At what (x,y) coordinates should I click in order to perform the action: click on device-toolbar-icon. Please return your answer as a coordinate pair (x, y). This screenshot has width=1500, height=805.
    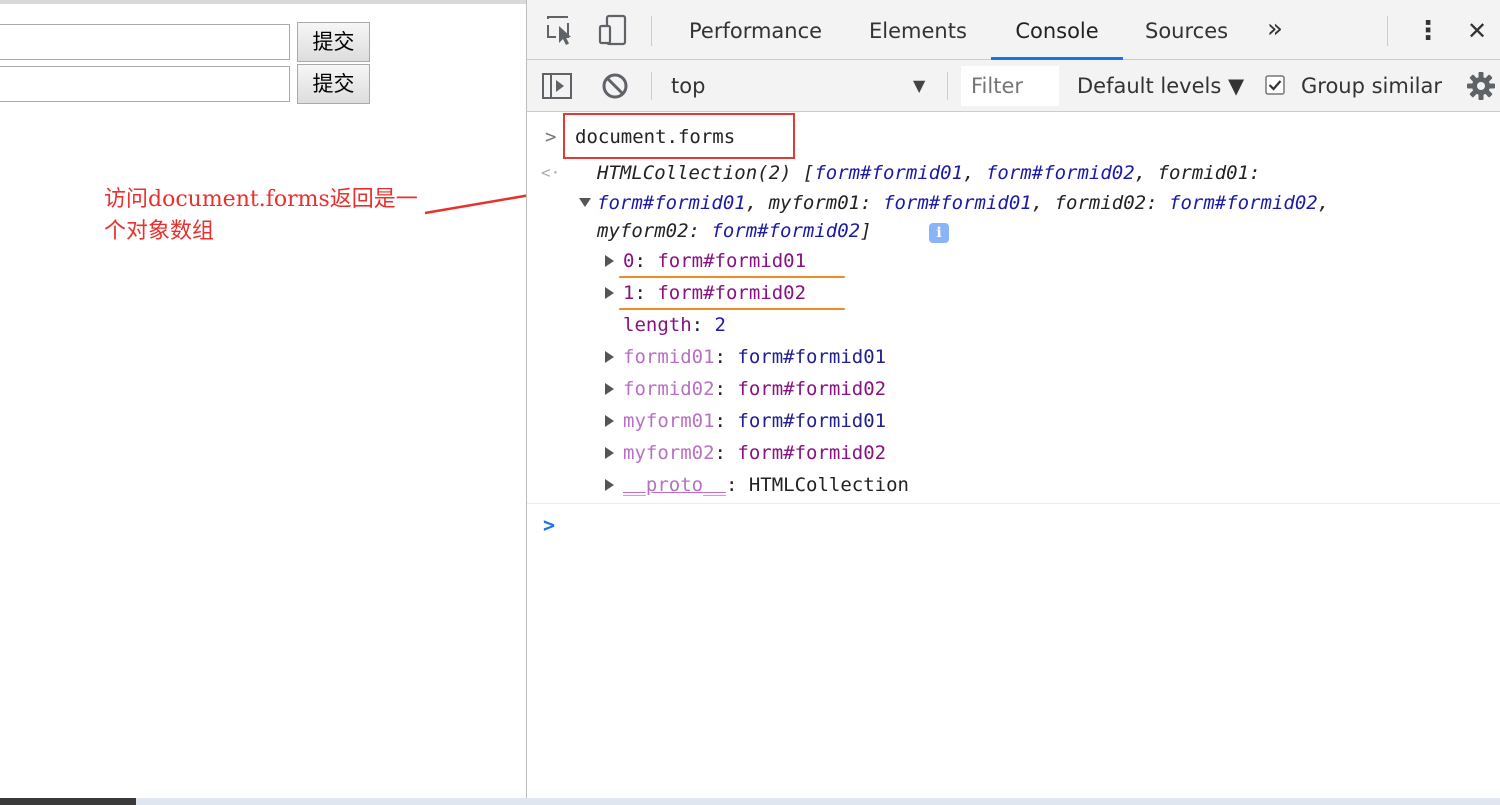
    Looking at the image, I should click on (613, 30).